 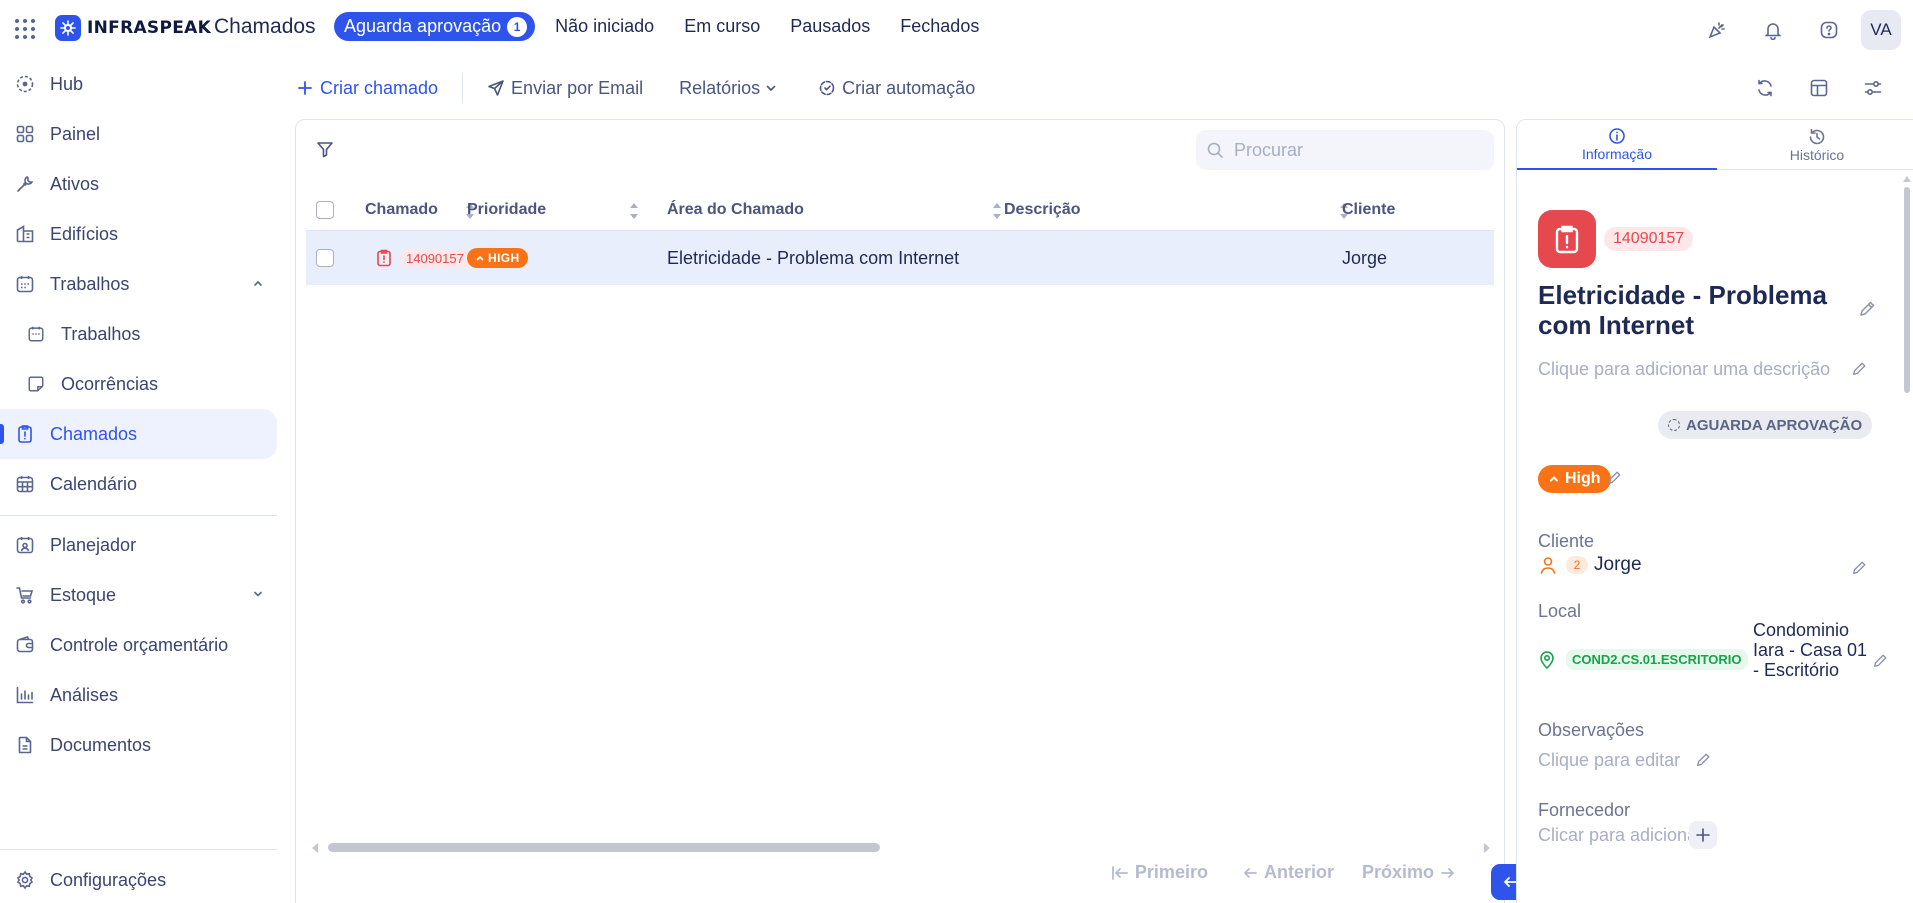 I want to click on sidebar-divider, so click(x=138, y=515).